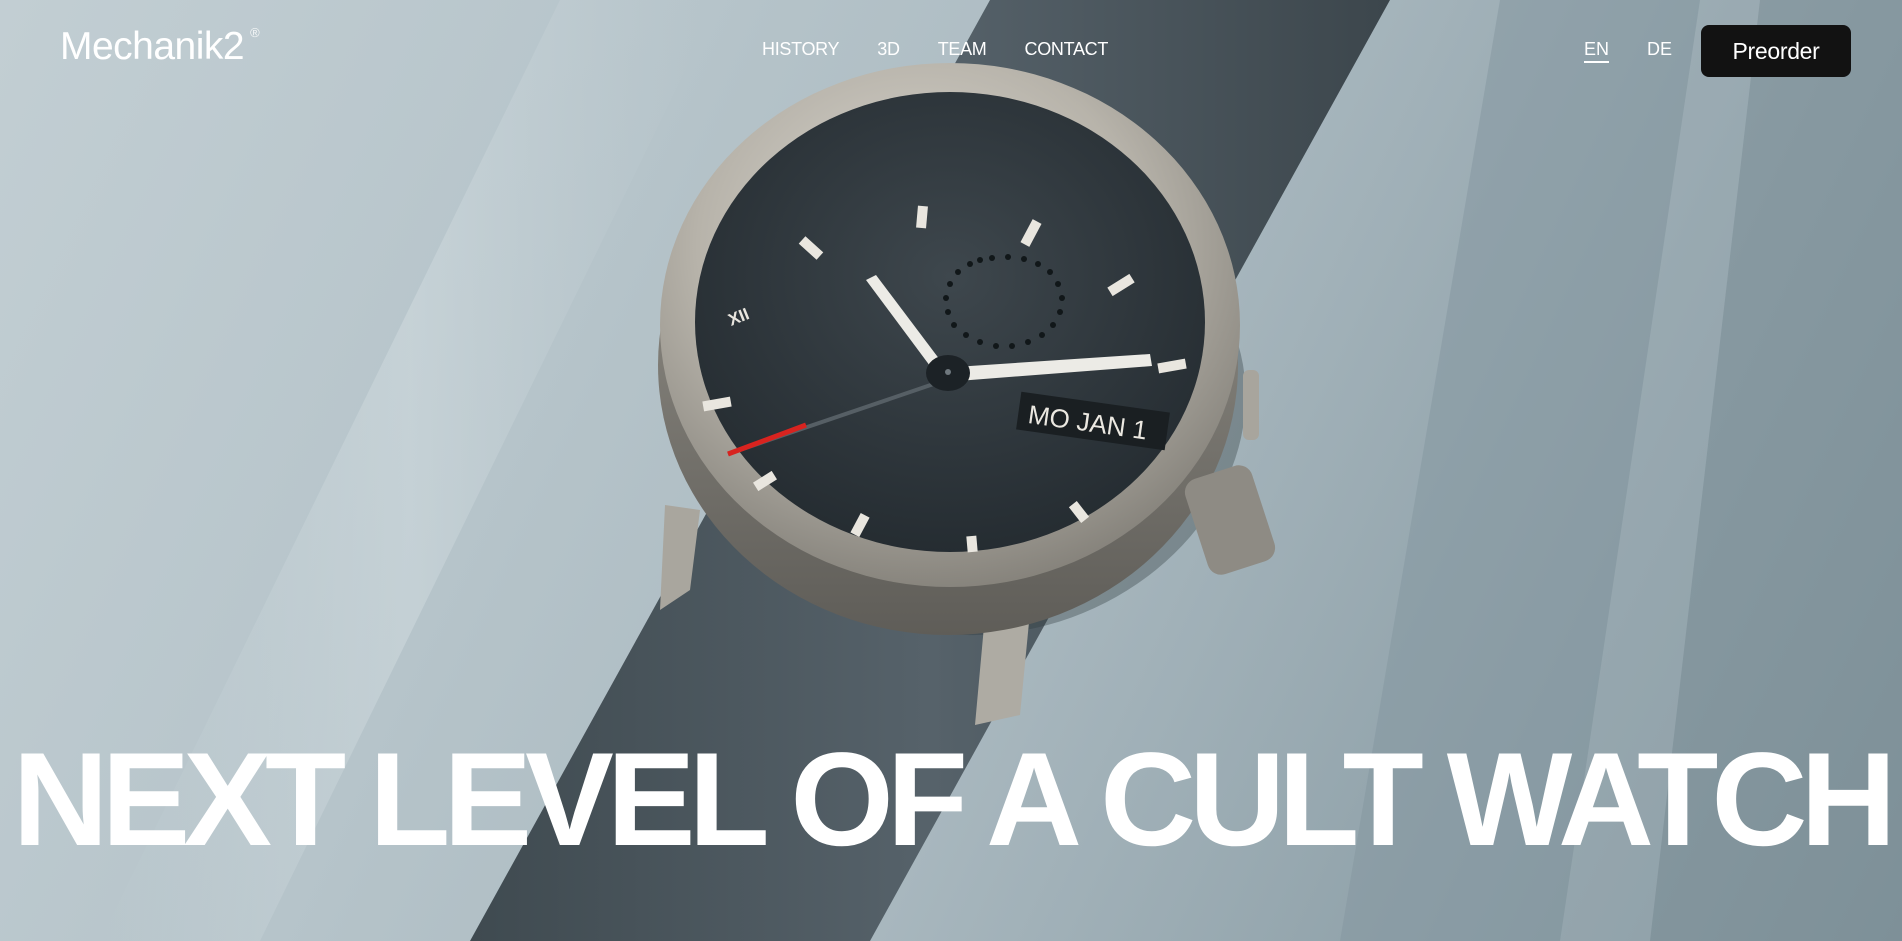  Describe the element at coordinates (801, 49) in the screenshot. I see `nav-link-history: HISTORY` at that location.